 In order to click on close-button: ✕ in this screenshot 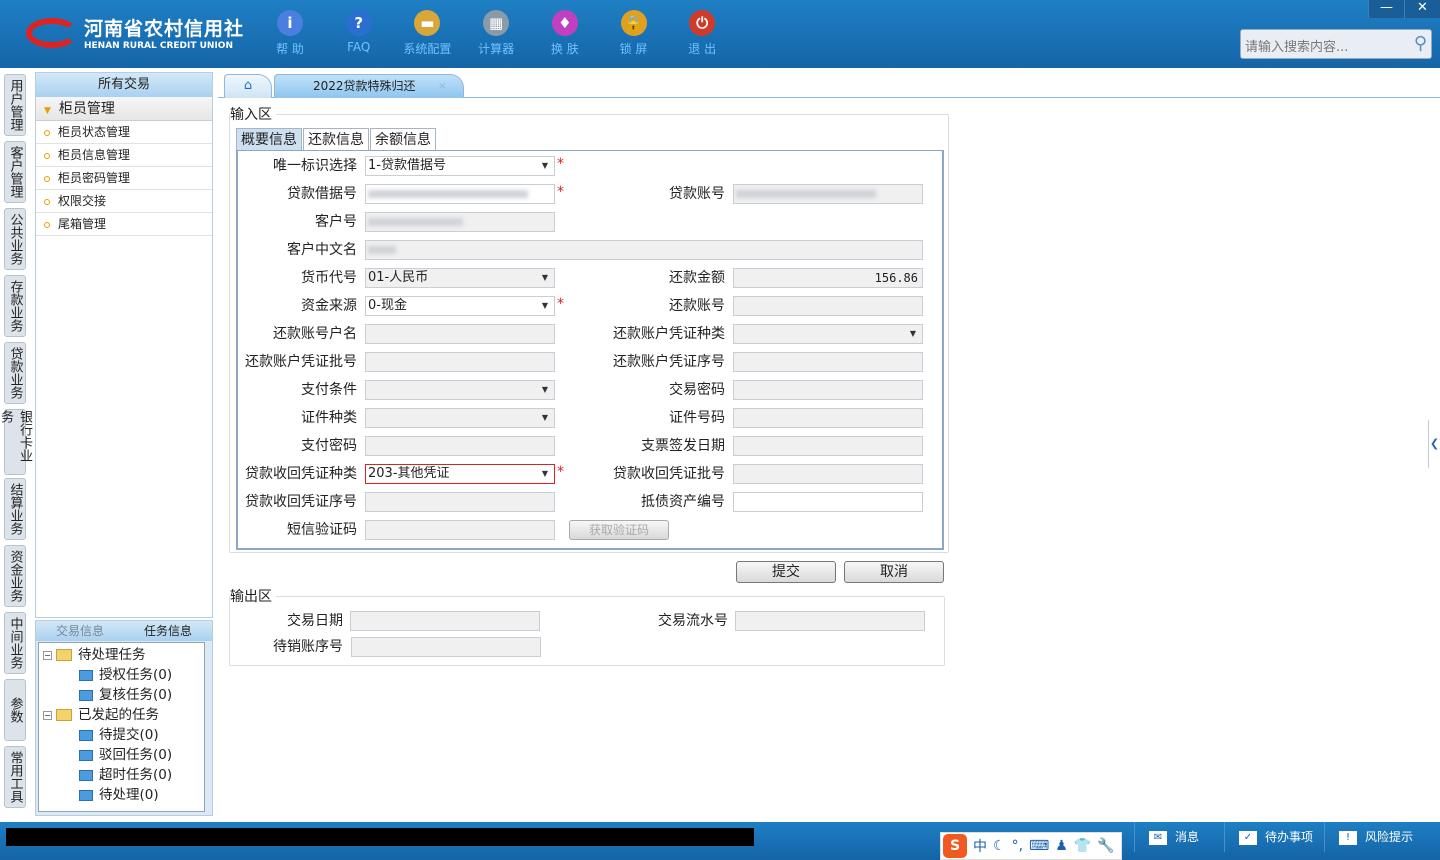, I will do `click(1422, 9)`.